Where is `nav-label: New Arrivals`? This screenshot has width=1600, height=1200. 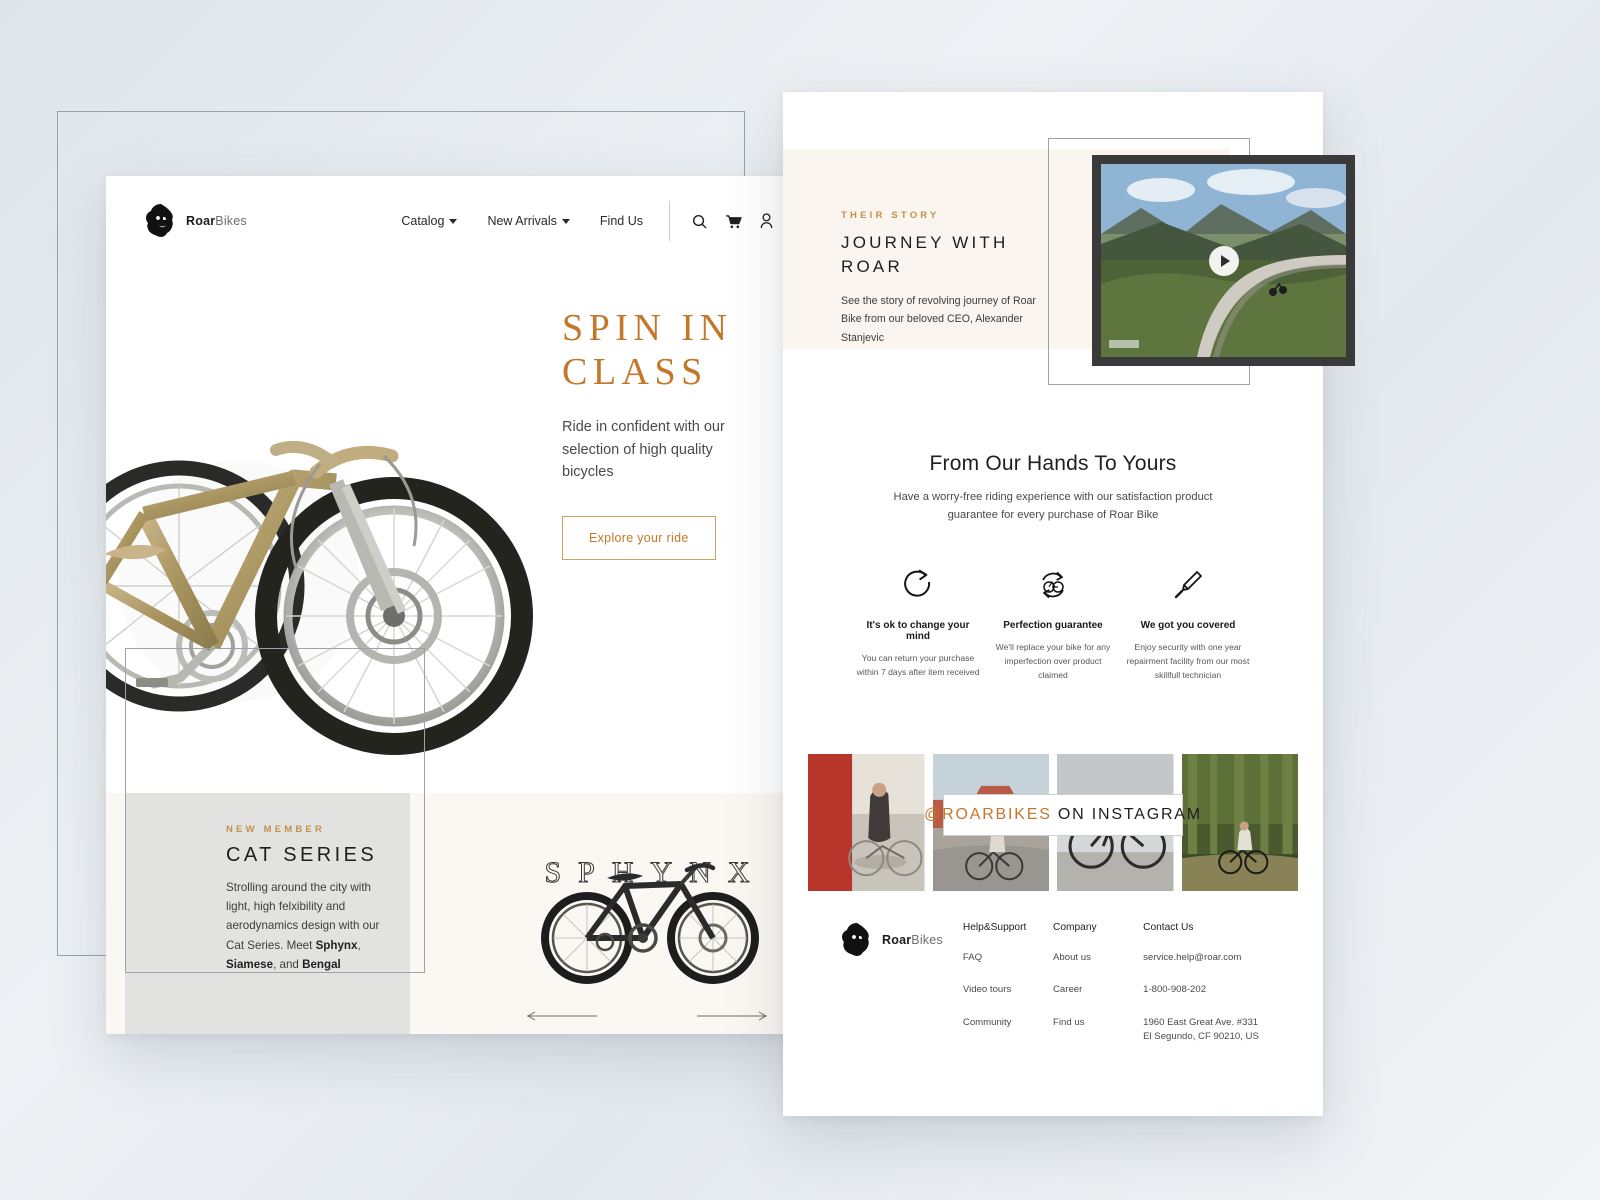 nav-label: New Arrivals is located at coordinates (522, 221).